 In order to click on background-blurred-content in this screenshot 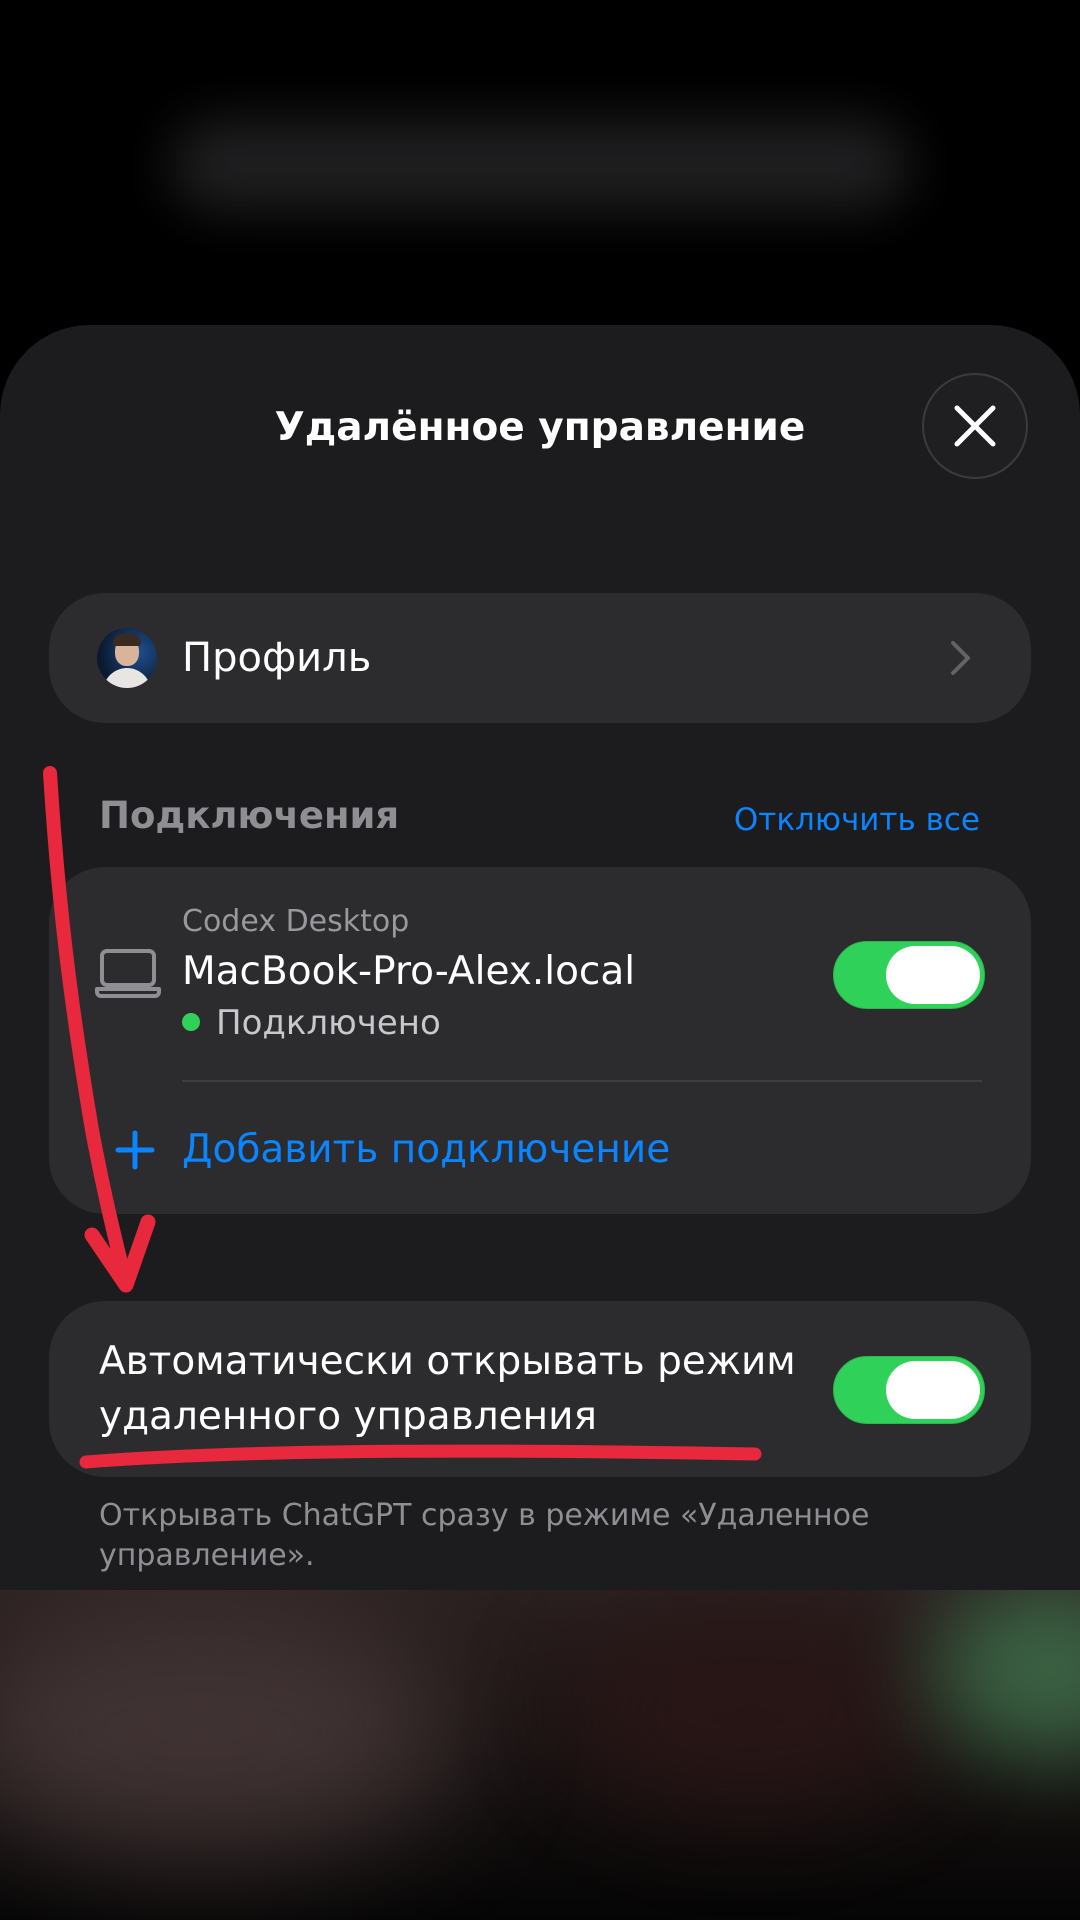, I will do `click(540, 165)`.